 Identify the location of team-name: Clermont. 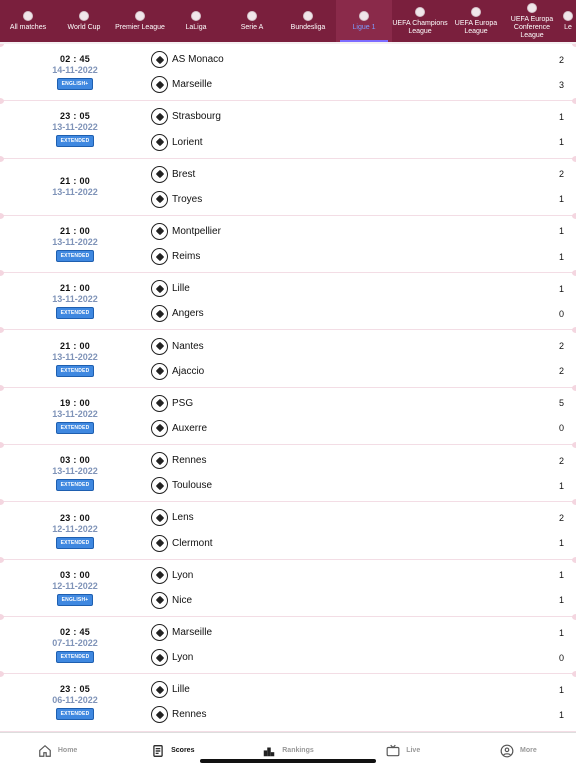
(192, 543).